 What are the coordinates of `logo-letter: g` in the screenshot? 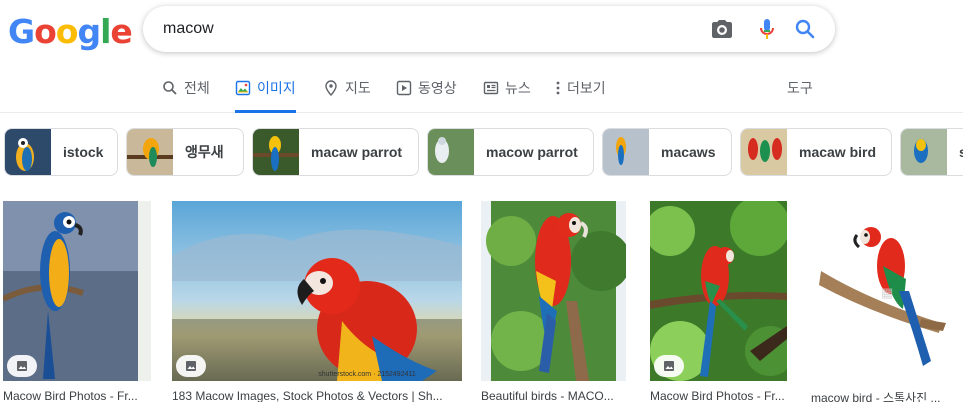 It's located at (89, 31).